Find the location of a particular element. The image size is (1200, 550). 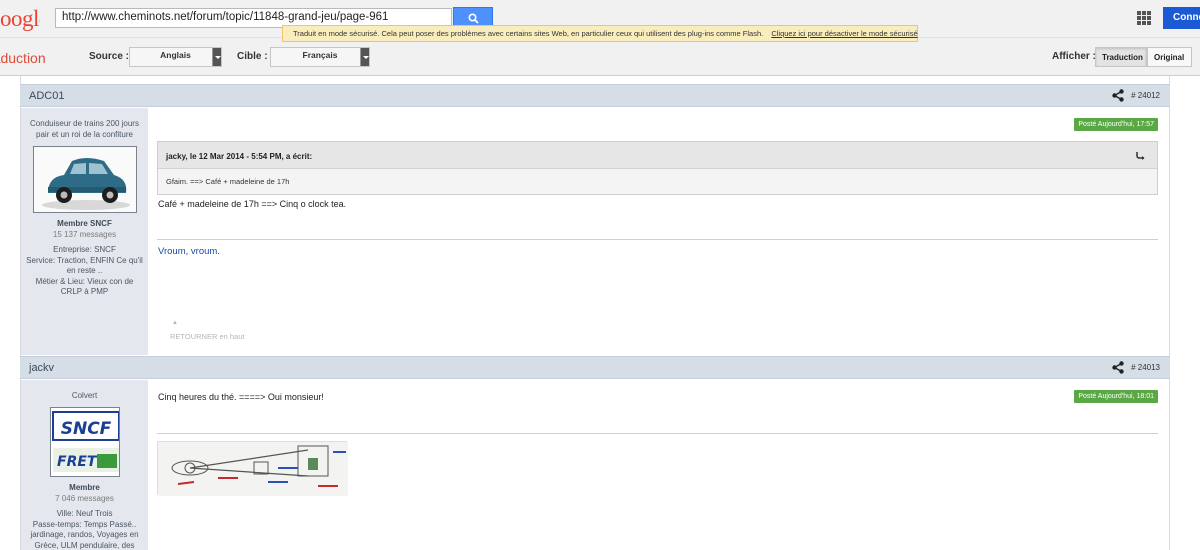

connect-button: Connexion is located at coordinates (1181, 18).